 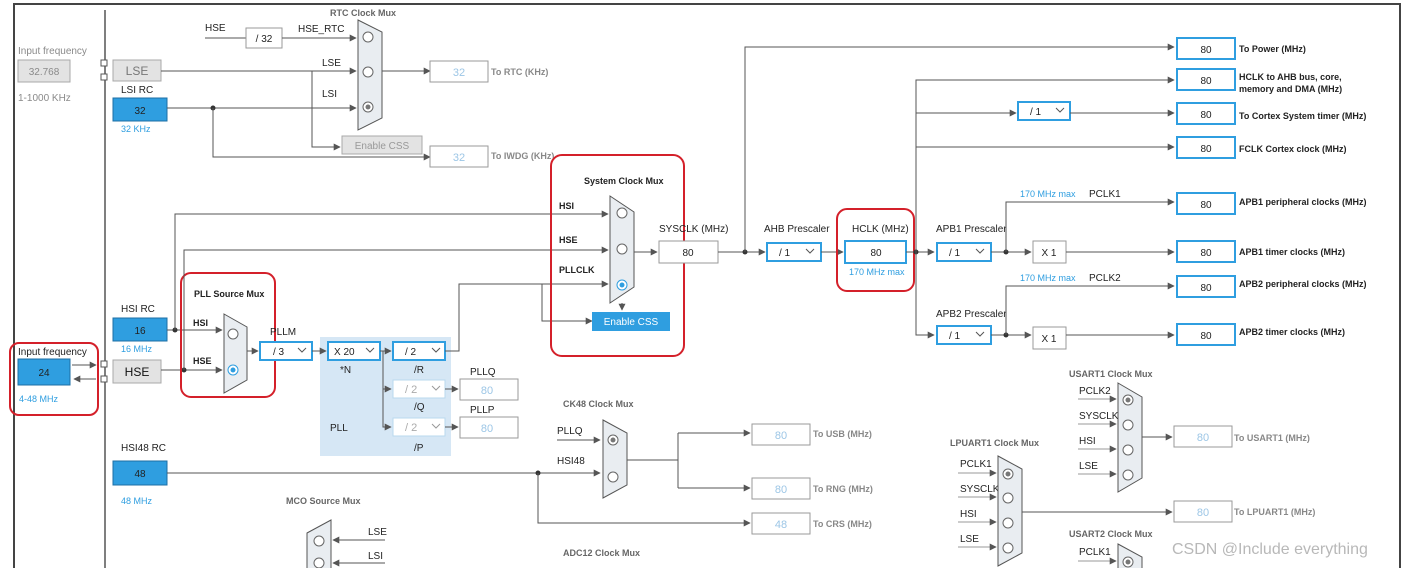 What do you see at coordinates (200, 323) in the screenshot?
I see `pll-source-hsi-label: HSI` at bounding box center [200, 323].